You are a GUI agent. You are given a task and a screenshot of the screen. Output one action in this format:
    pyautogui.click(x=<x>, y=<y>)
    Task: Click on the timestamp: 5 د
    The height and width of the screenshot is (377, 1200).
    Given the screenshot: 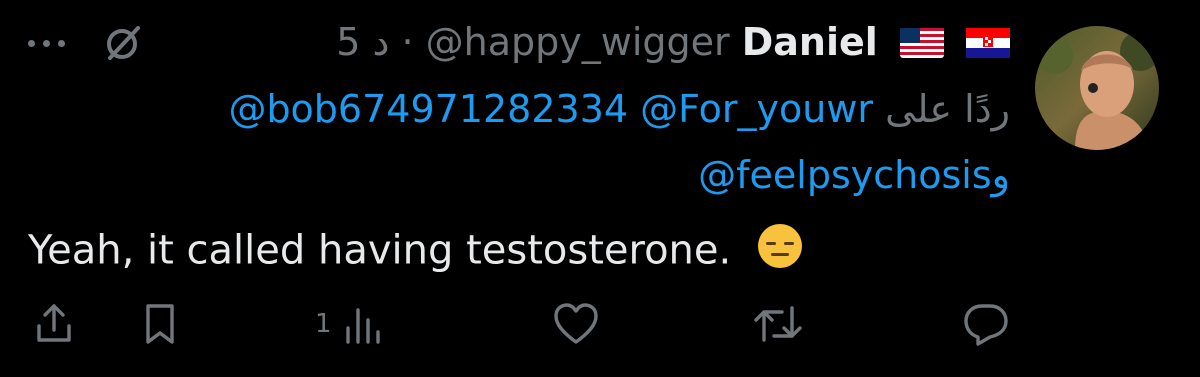 What is the action you would take?
    pyautogui.click(x=362, y=42)
    